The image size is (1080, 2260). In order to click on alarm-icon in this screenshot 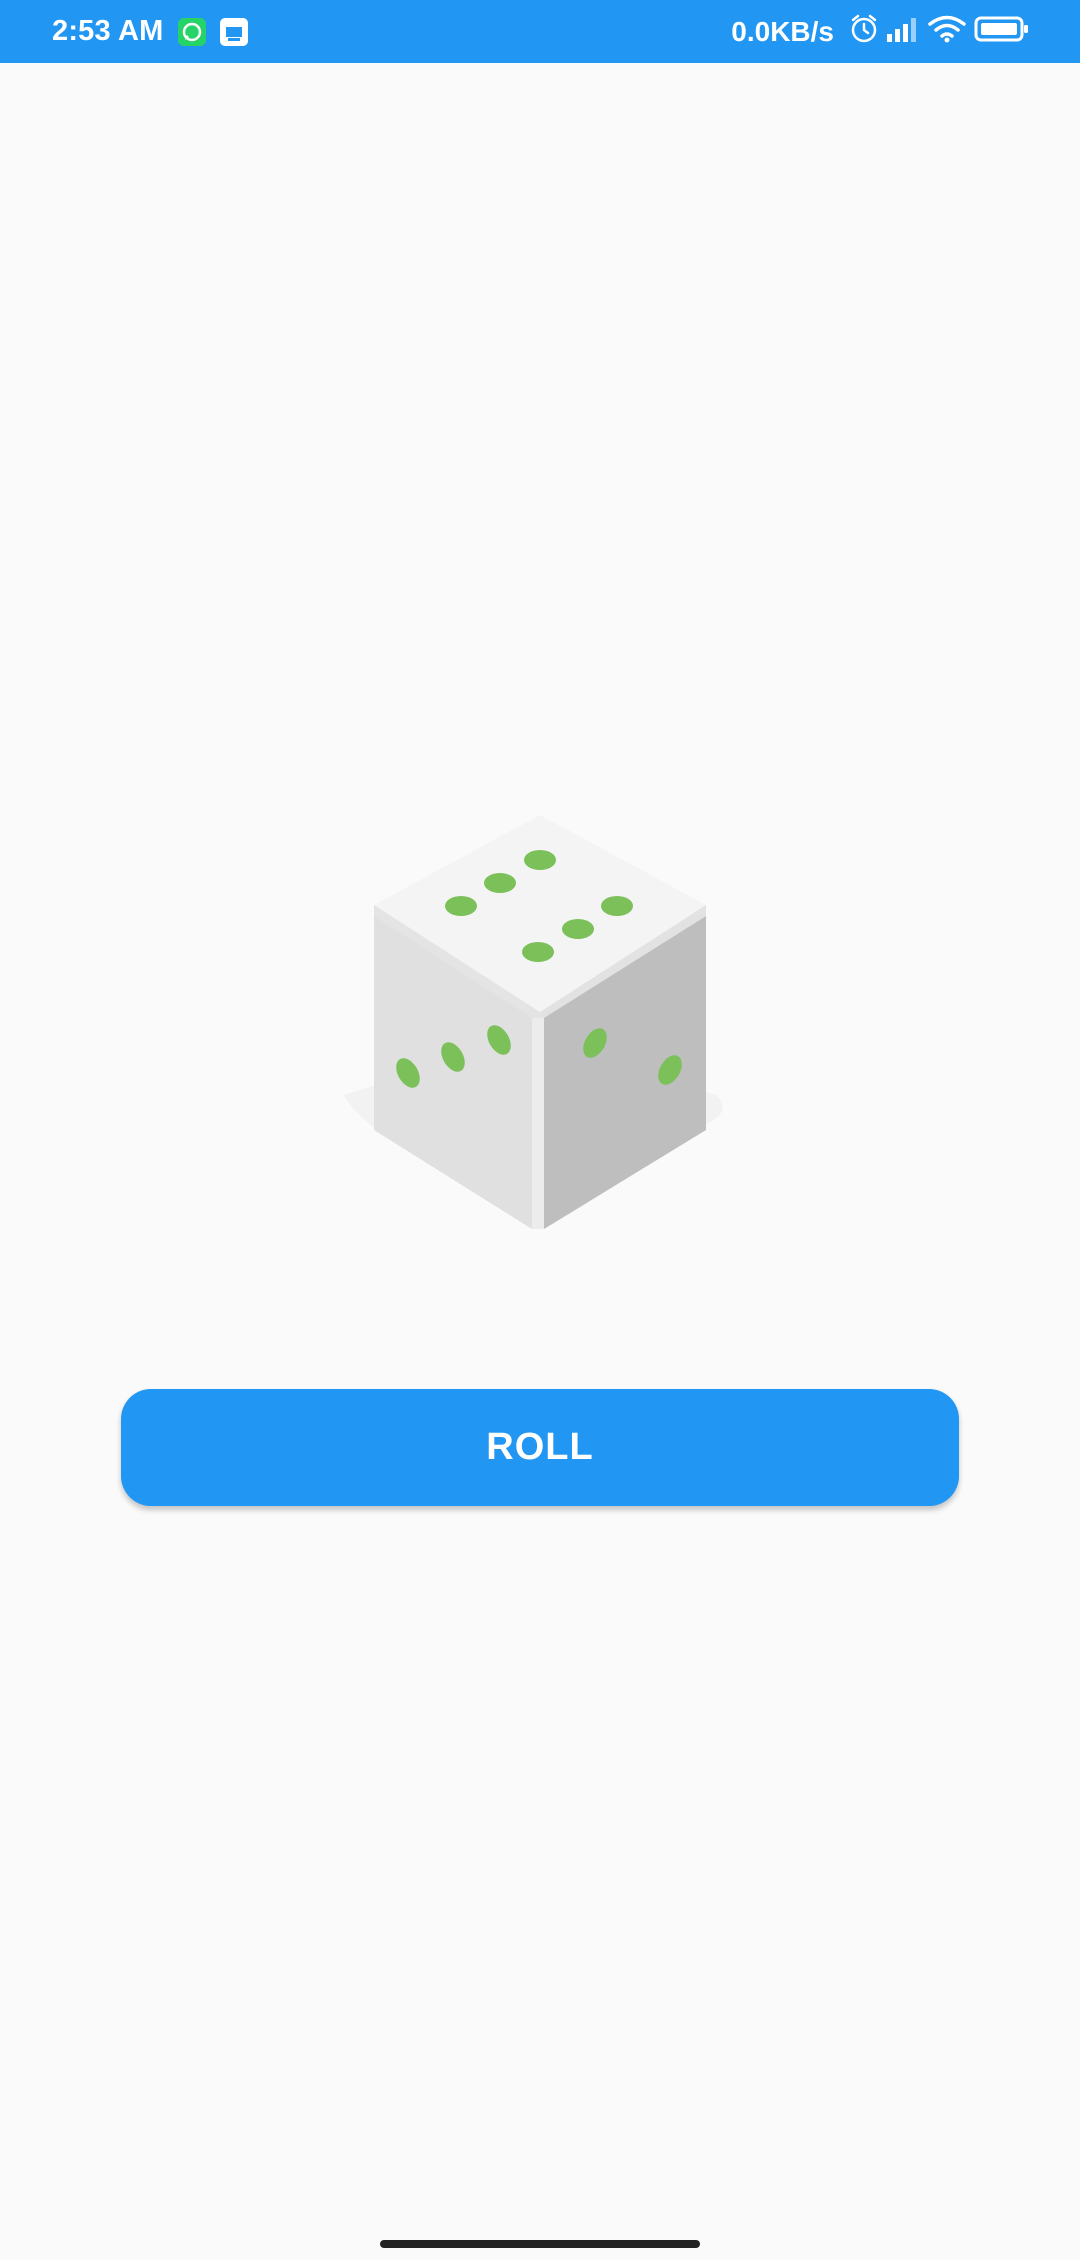, I will do `click(864, 31)`.